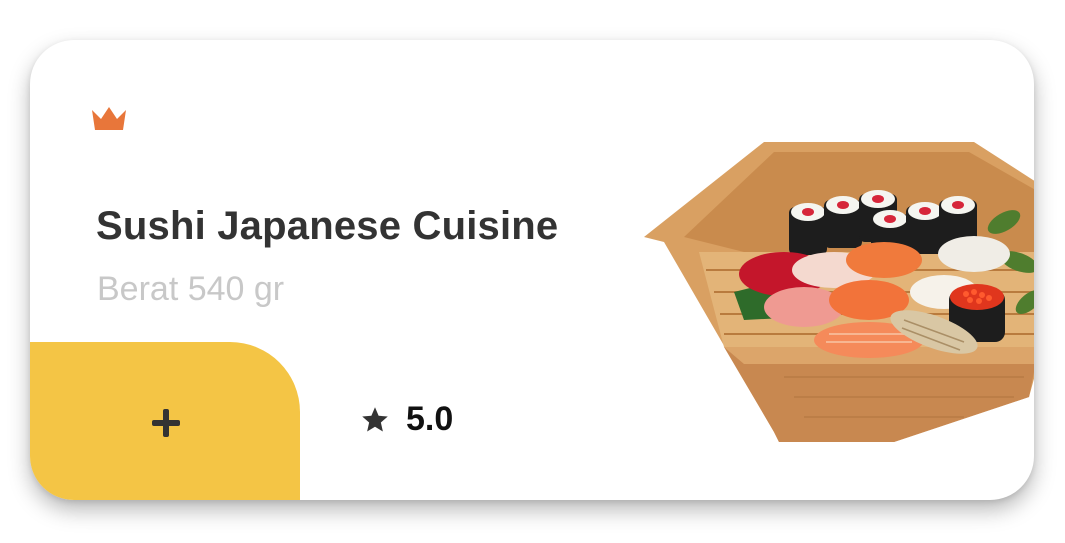 This screenshot has height=543, width=1065. Describe the element at coordinates (191, 289) in the screenshot. I see `product-weight: Berat 540 gr` at that location.